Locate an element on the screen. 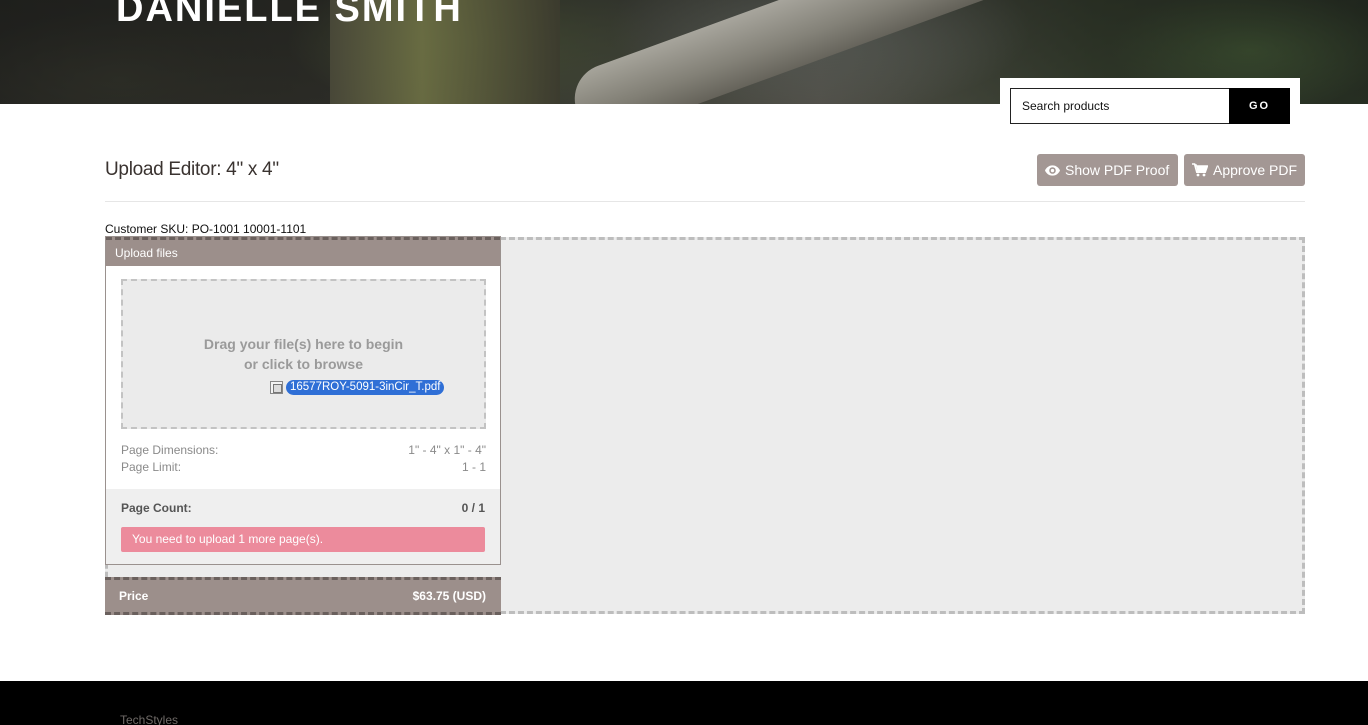 The image size is (1368, 725). page-limit-label: Page Limit: is located at coordinates (151, 467).